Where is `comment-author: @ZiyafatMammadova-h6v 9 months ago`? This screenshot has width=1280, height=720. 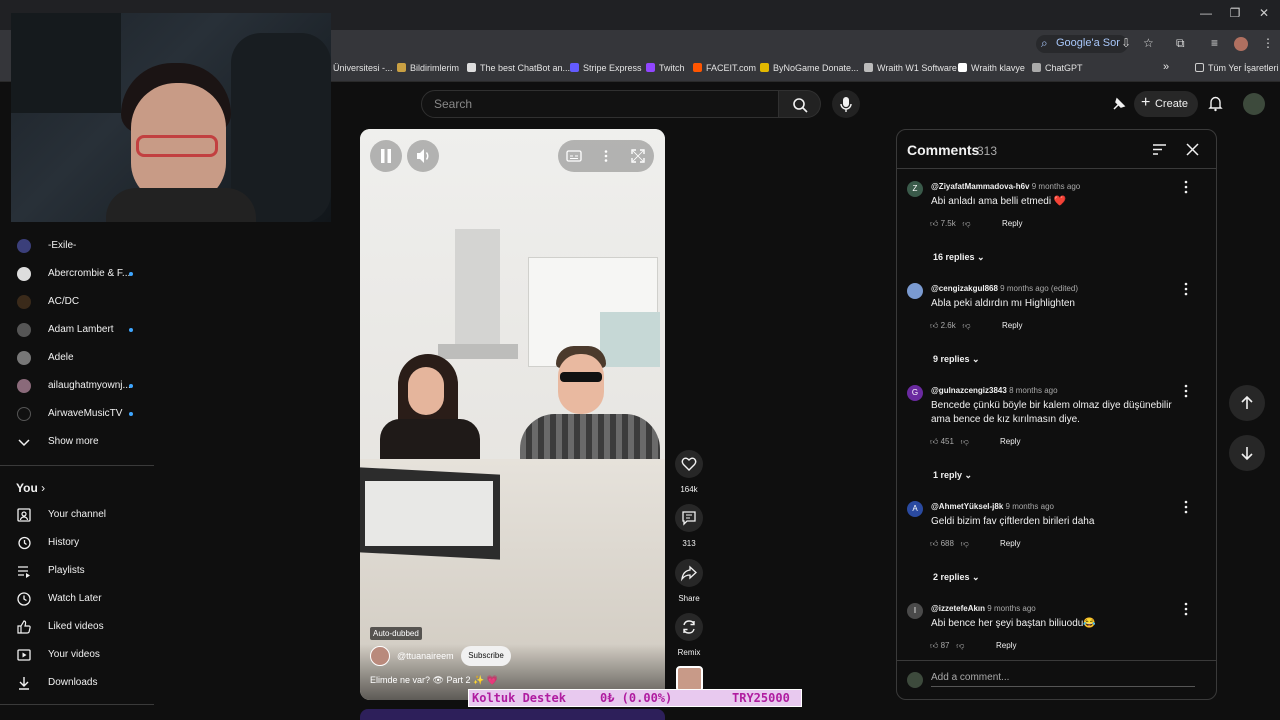 comment-author: @ZiyafatMammadova-h6v 9 months ago is located at coordinates (1005, 186).